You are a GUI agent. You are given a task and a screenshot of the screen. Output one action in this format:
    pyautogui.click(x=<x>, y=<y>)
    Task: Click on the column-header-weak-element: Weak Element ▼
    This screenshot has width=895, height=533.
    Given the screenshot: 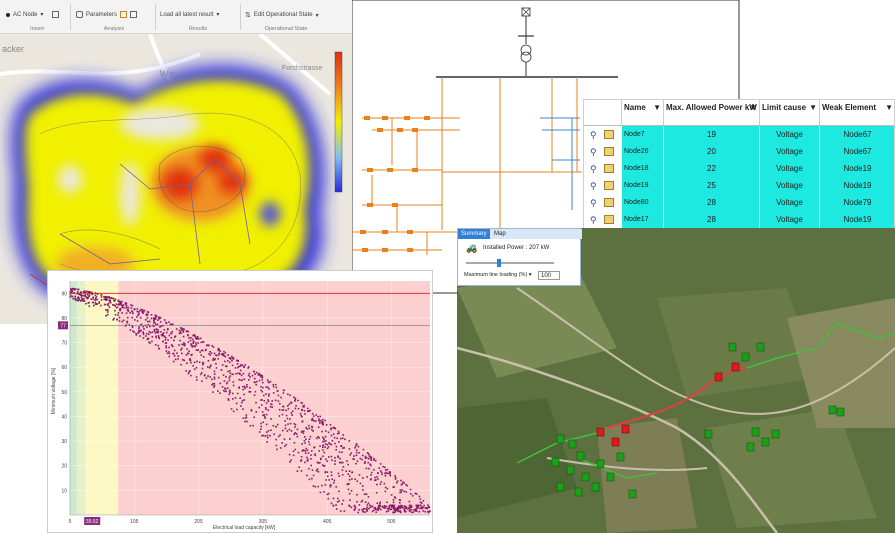 What is the action you would take?
    pyautogui.click(x=857, y=113)
    